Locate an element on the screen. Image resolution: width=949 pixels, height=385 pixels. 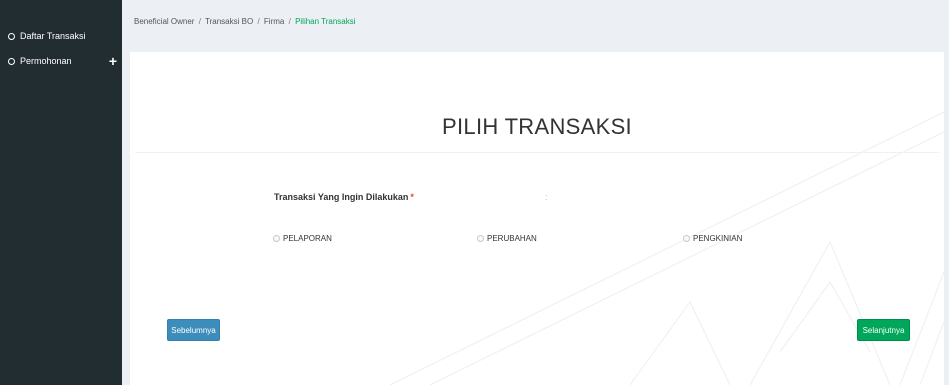
plus-icon: + is located at coordinates (113, 61).